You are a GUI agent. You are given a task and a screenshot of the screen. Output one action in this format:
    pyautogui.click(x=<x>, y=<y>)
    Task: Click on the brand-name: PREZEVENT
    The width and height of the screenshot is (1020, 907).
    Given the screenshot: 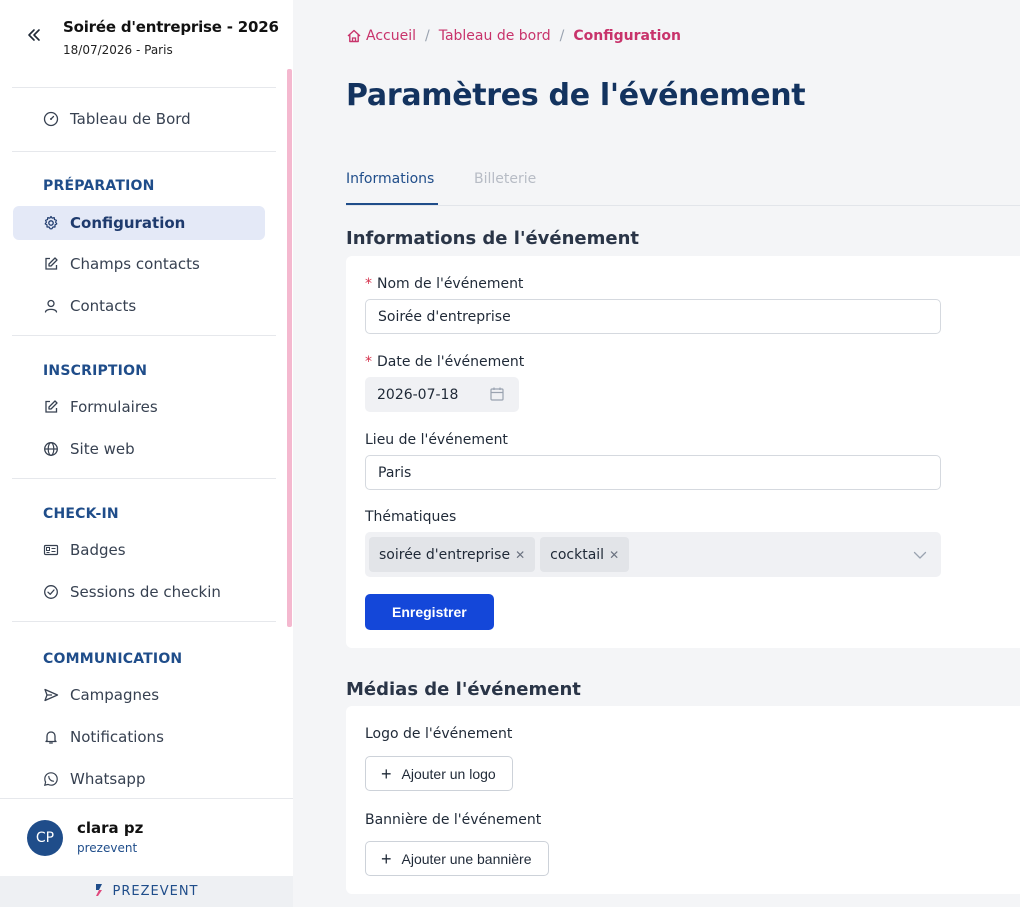 What is the action you would take?
    pyautogui.click(x=155, y=891)
    